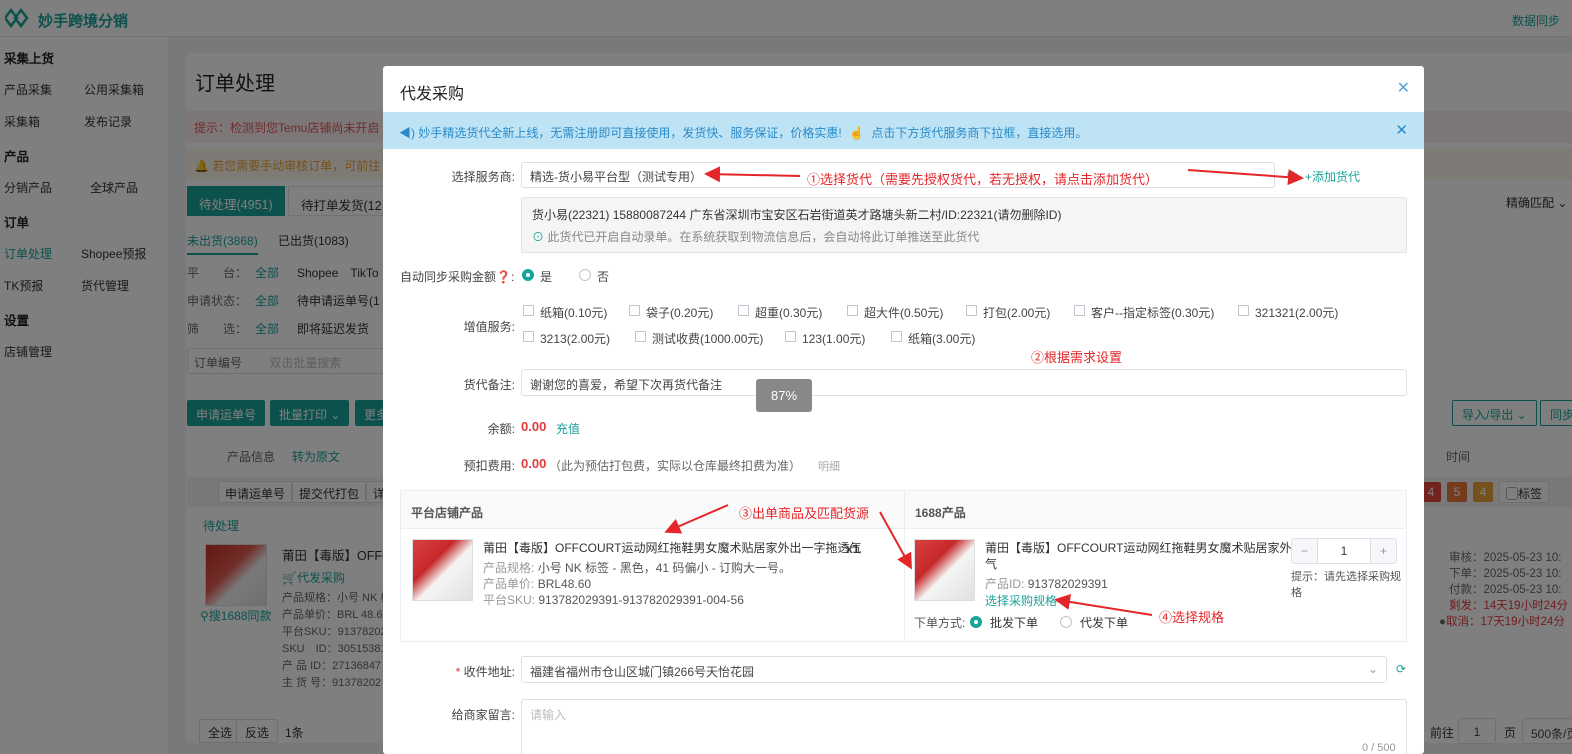 The height and width of the screenshot is (754, 1572). Describe the element at coordinates (1155, 510) in the screenshot. I see `1688-product-header: 1688产品` at that location.